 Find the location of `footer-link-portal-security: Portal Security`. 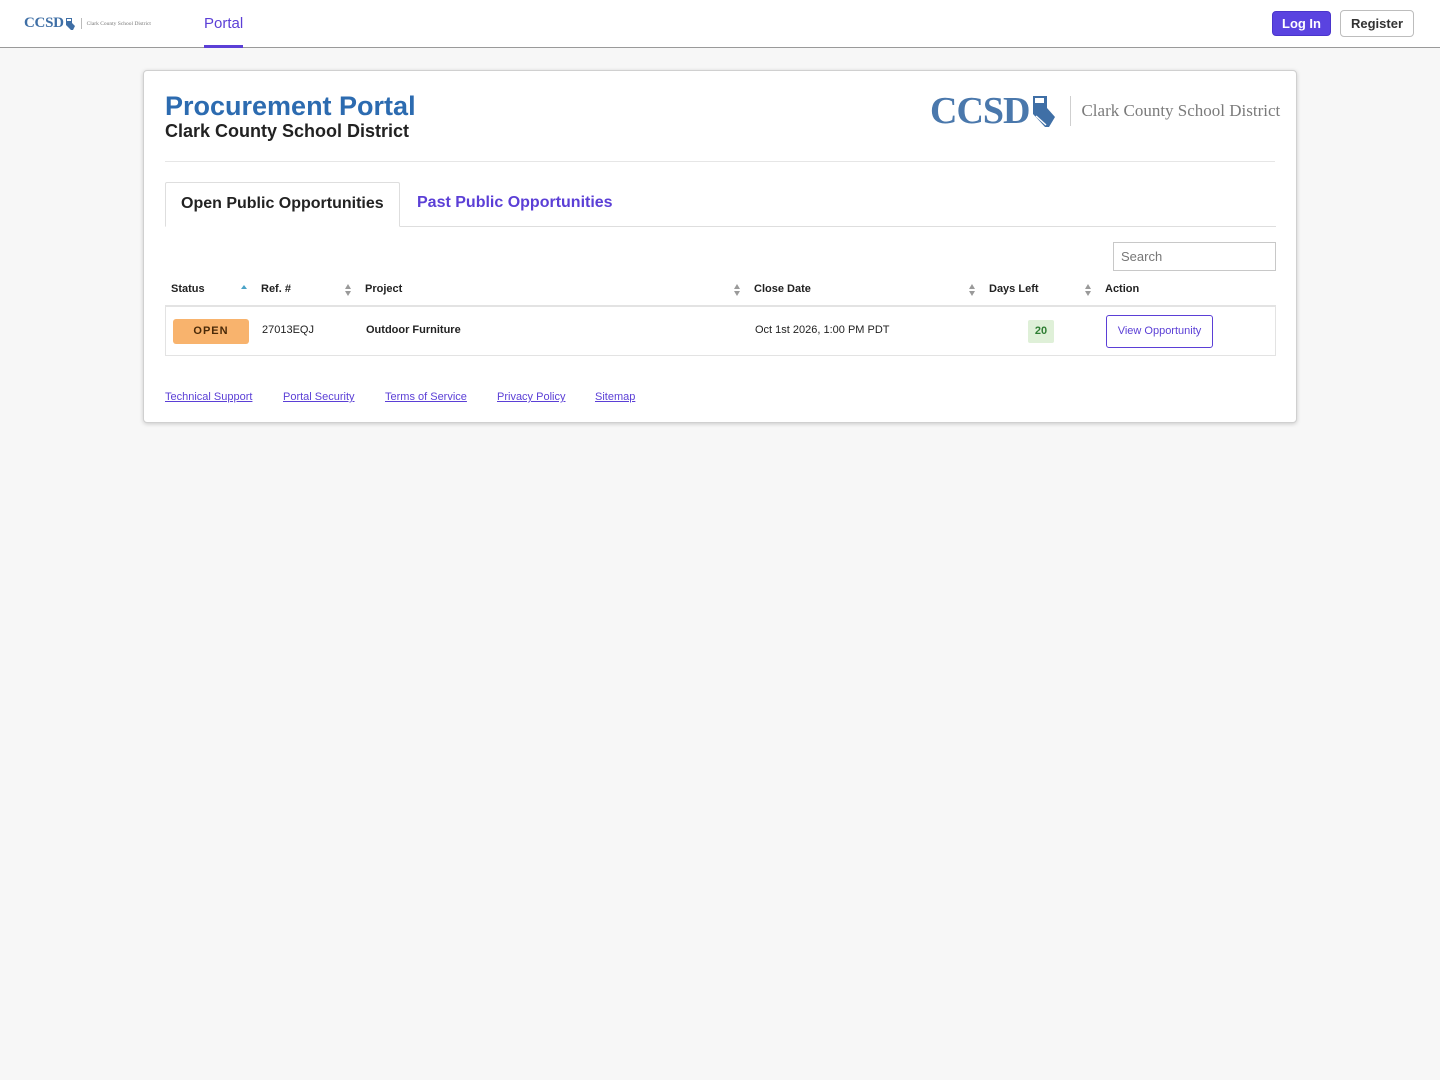

footer-link-portal-security: Portal Security is located at coordinates (319, 397).